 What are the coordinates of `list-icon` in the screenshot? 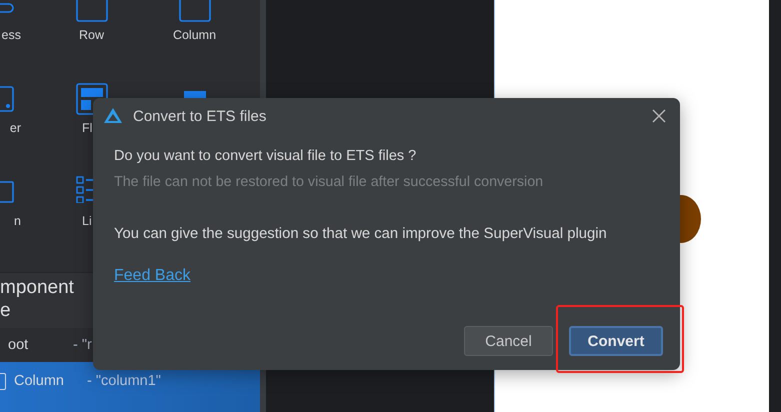 It's located at (84, 189).